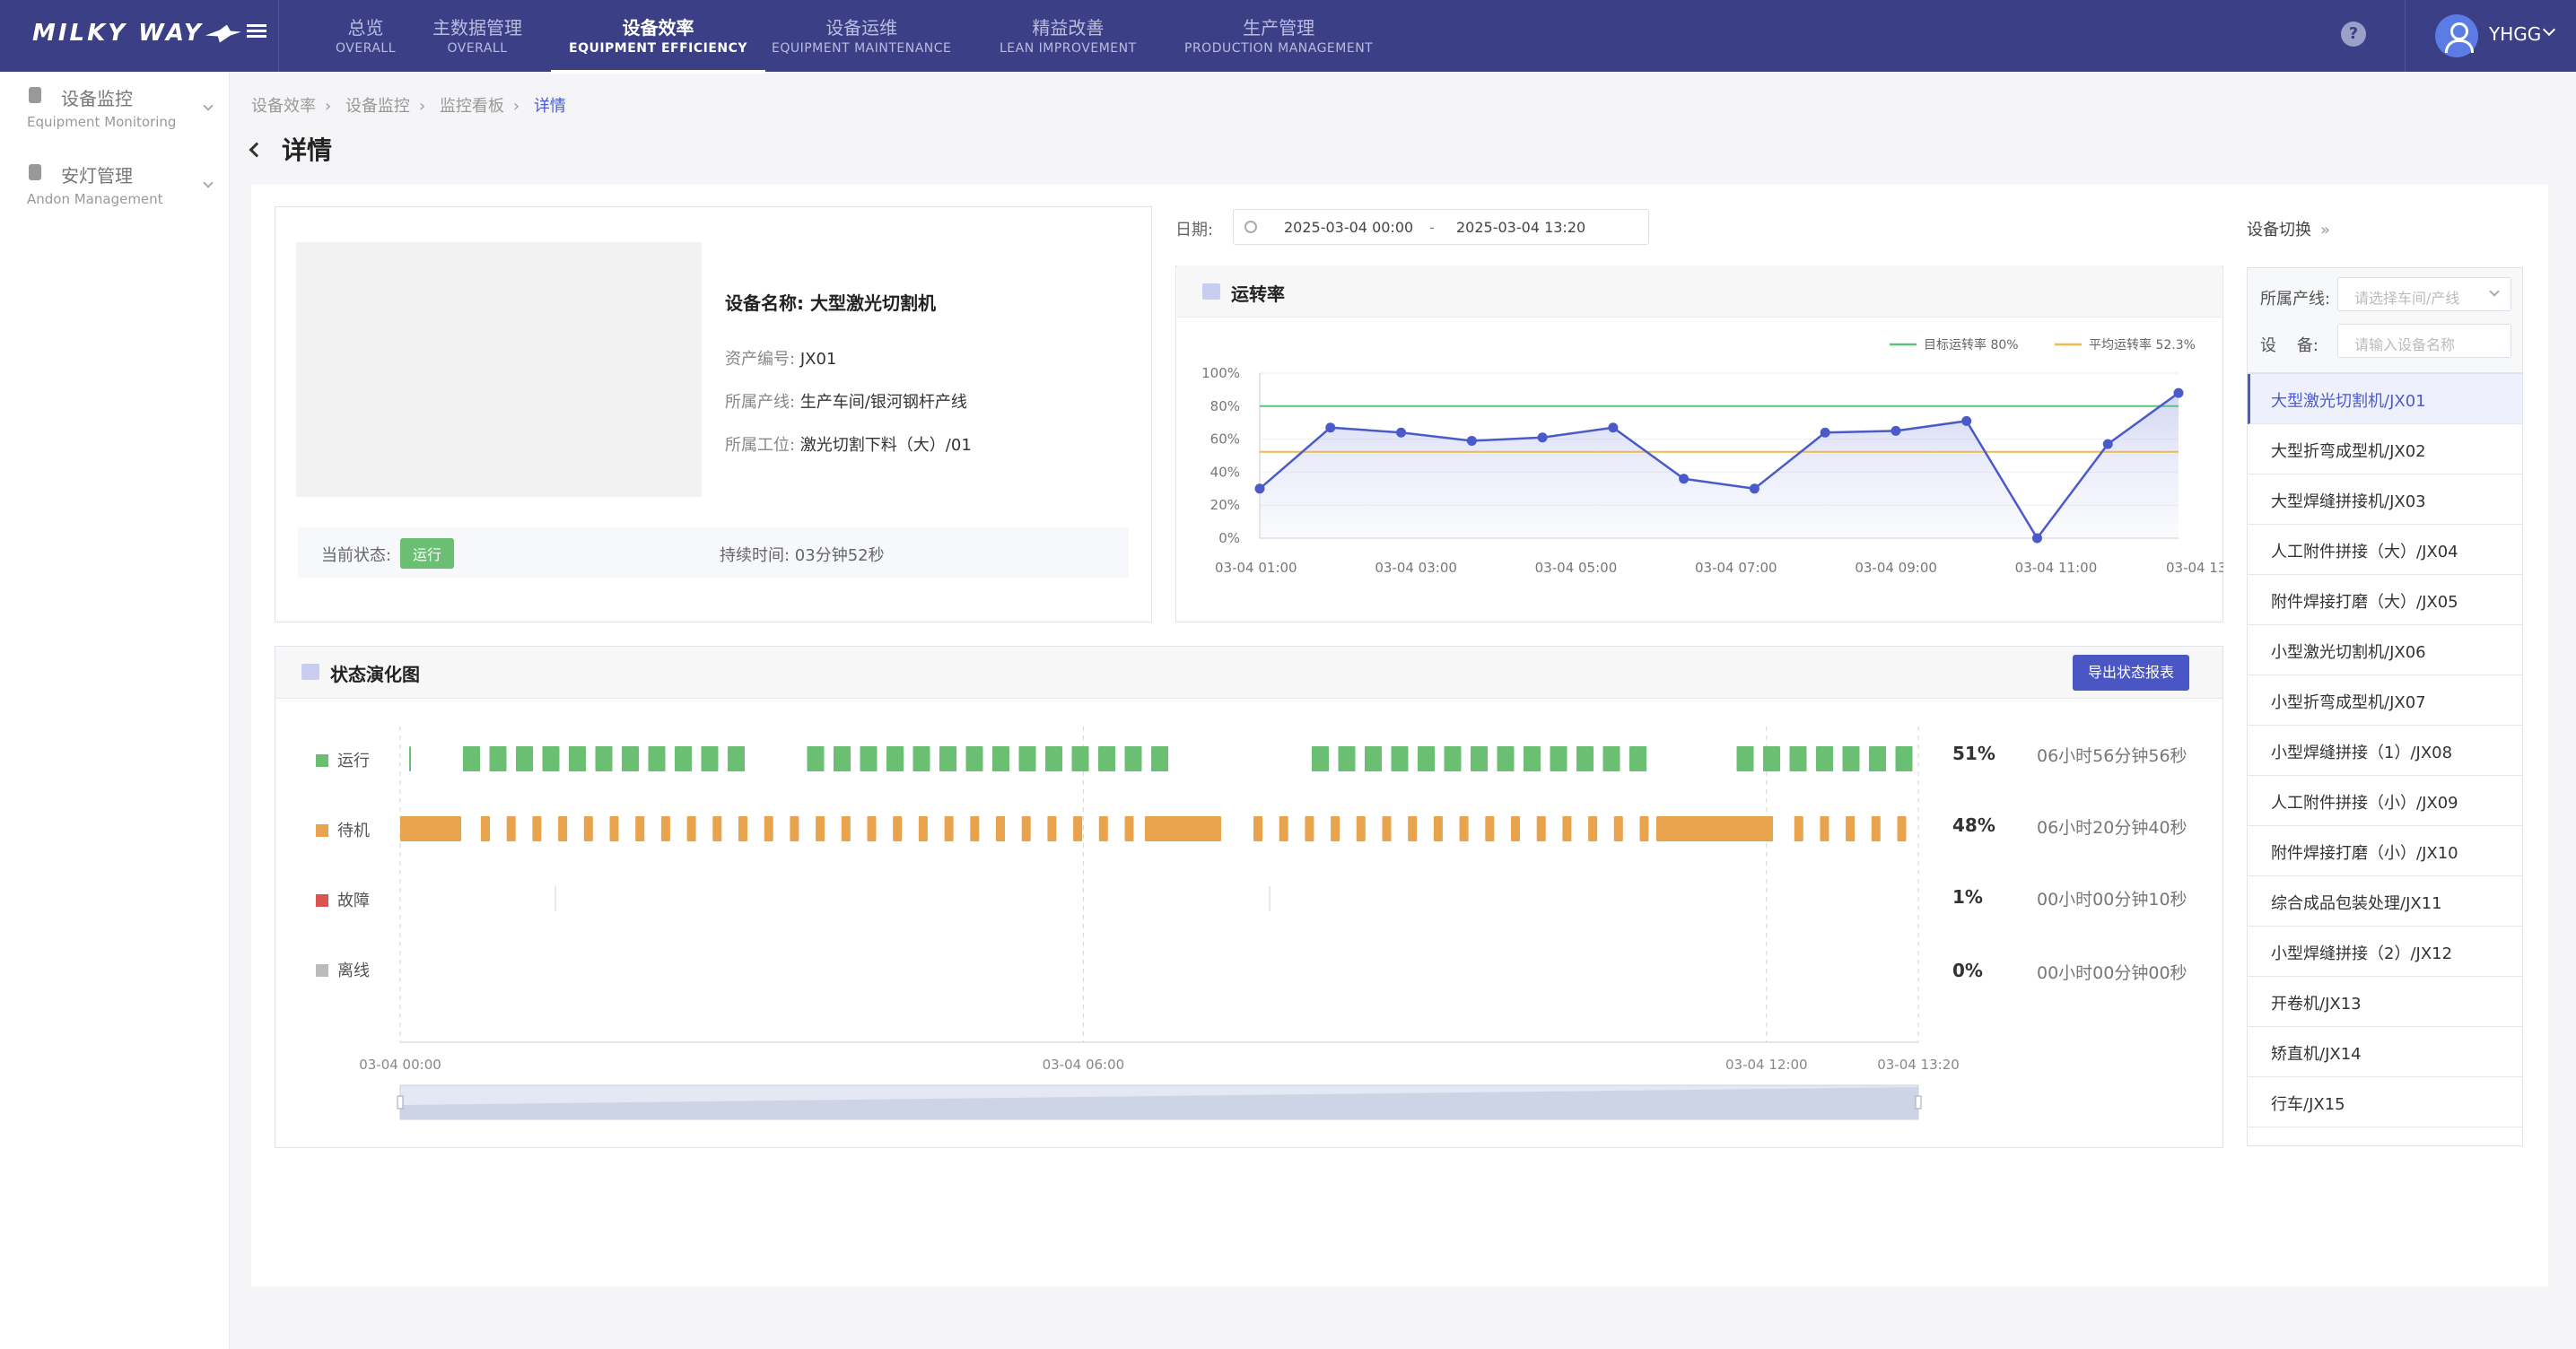  I want to click on device-list-item: 大型焊缝拼接机/JX03, so click(2385, 499).